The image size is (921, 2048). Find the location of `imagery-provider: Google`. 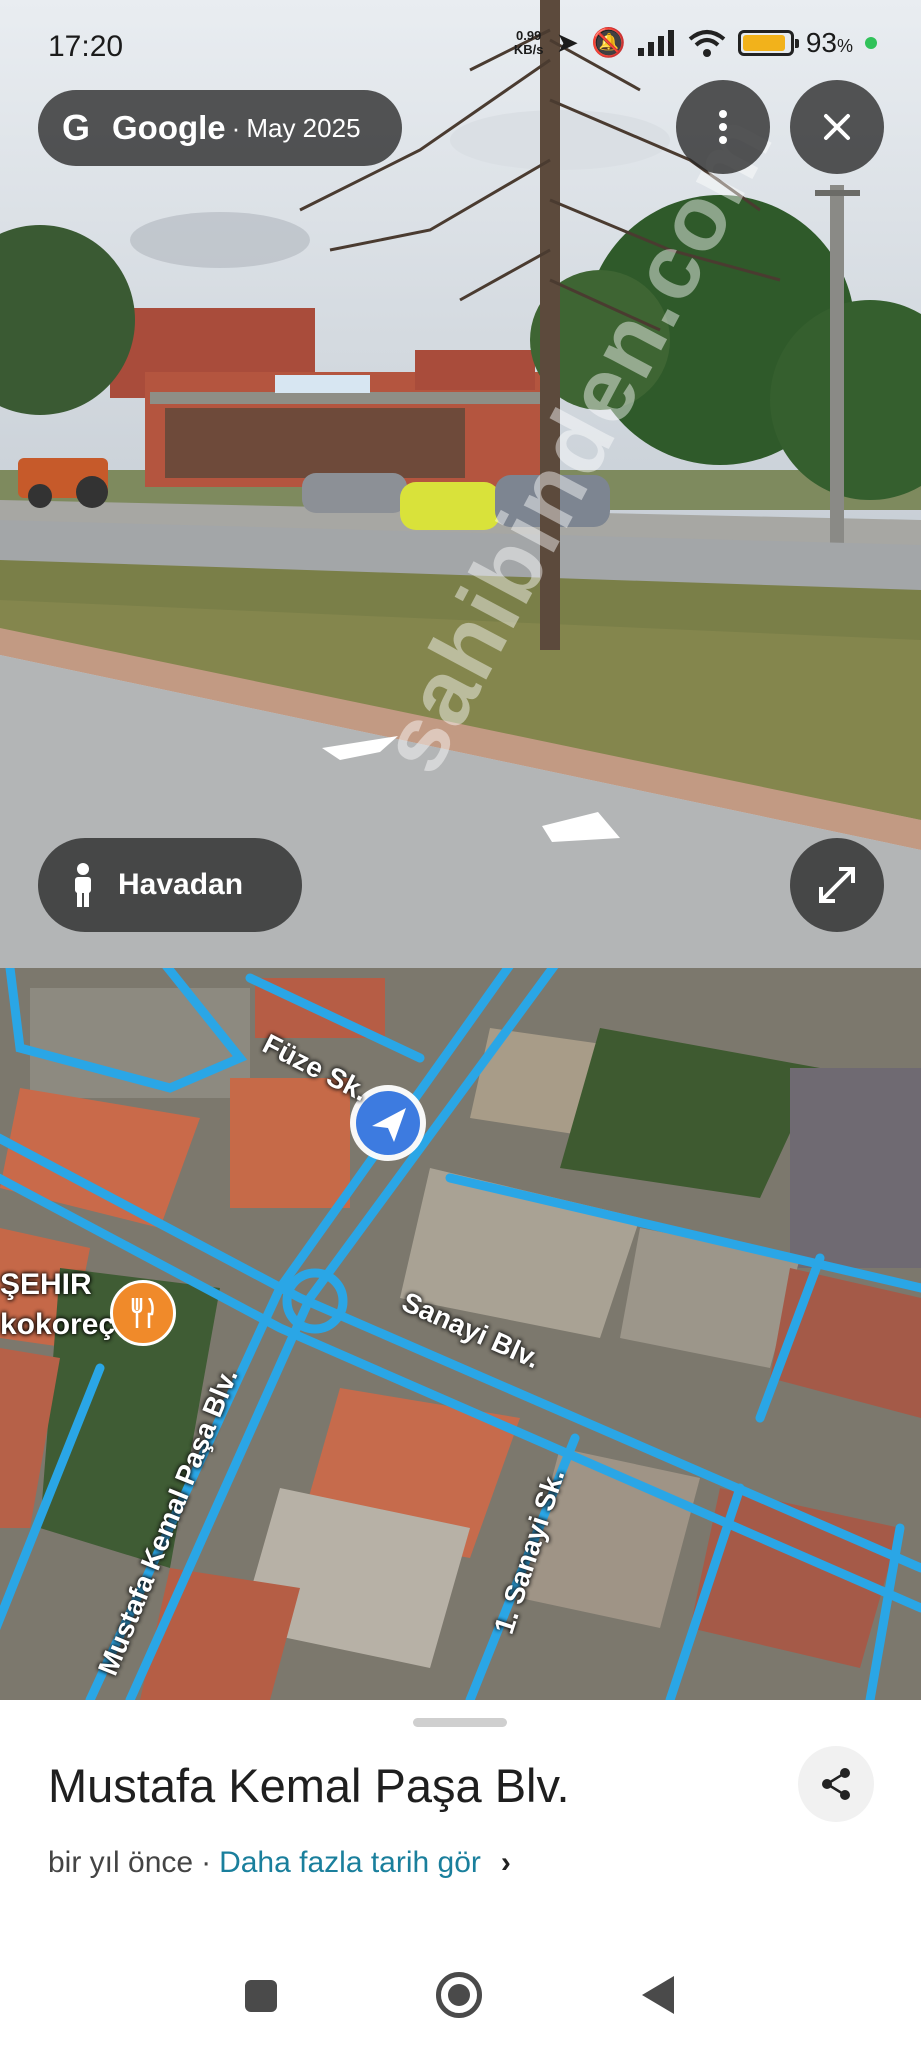

imagery-provider: Google is located at coordinates (169, 127).